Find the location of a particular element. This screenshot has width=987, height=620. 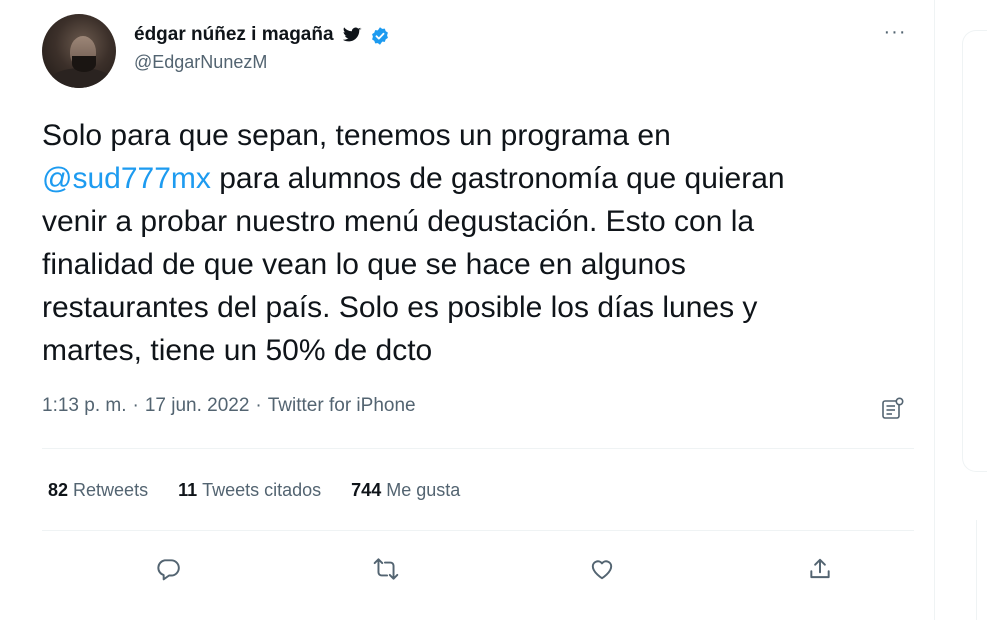

likes-stat: 744 Me gusta is located at coordinates (405, 490).